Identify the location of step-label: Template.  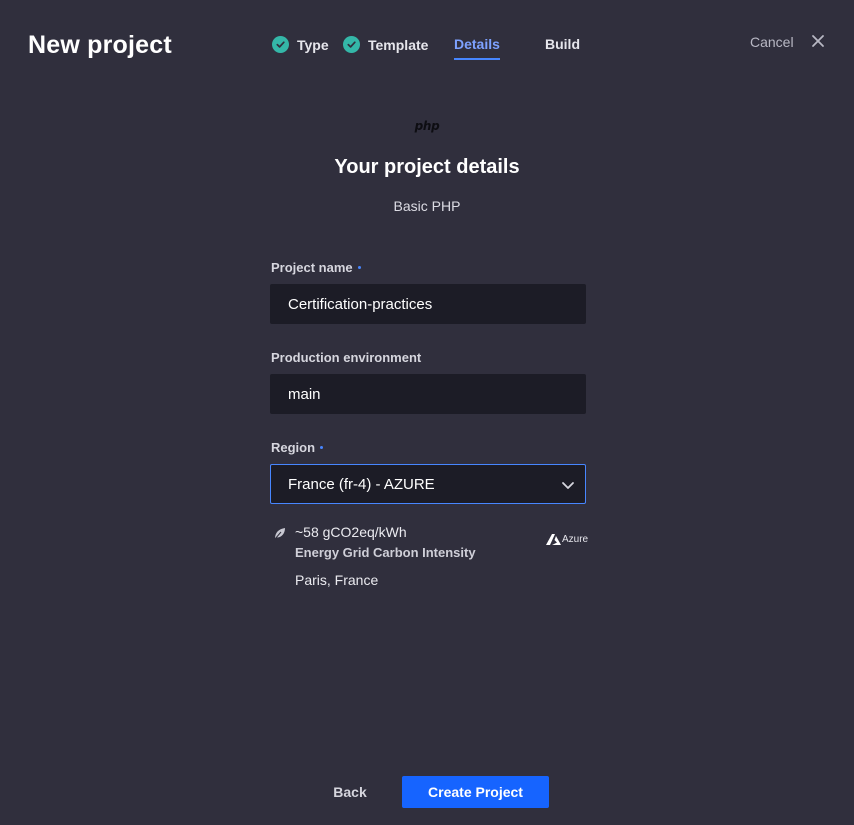
(398, 44).